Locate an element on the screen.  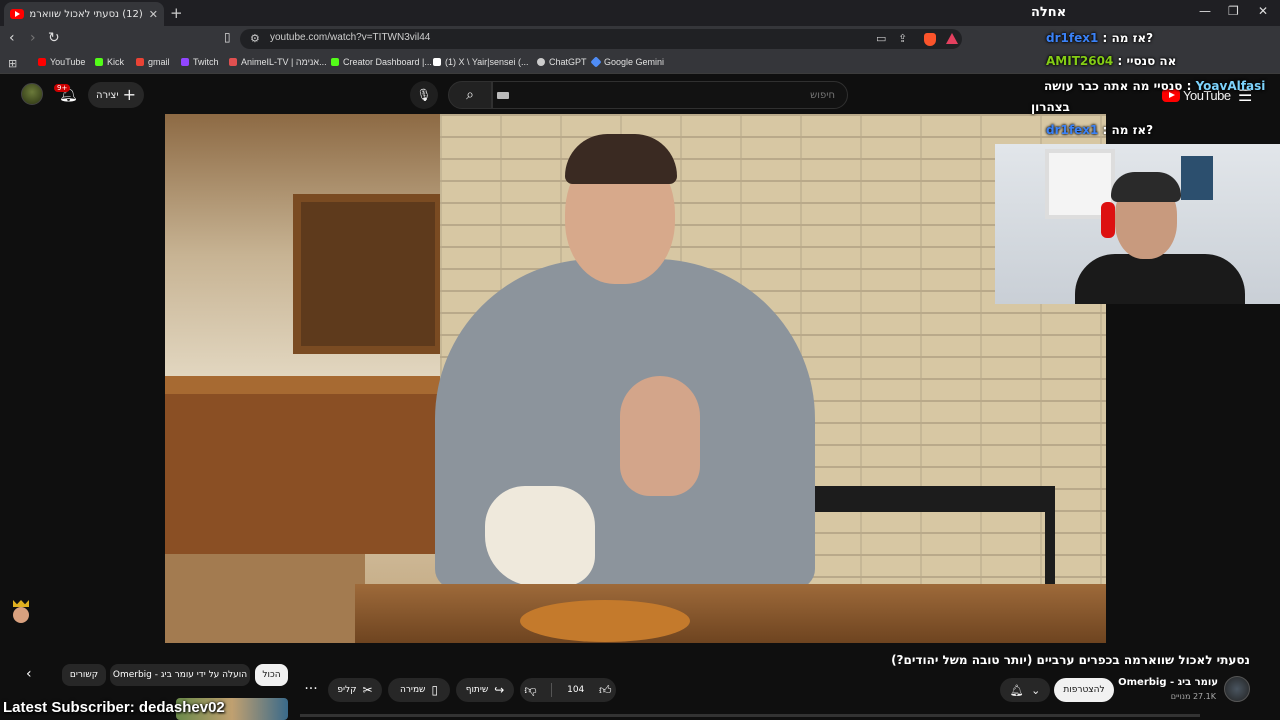
video-scene-cabinet is located at coordinates (305, 474).